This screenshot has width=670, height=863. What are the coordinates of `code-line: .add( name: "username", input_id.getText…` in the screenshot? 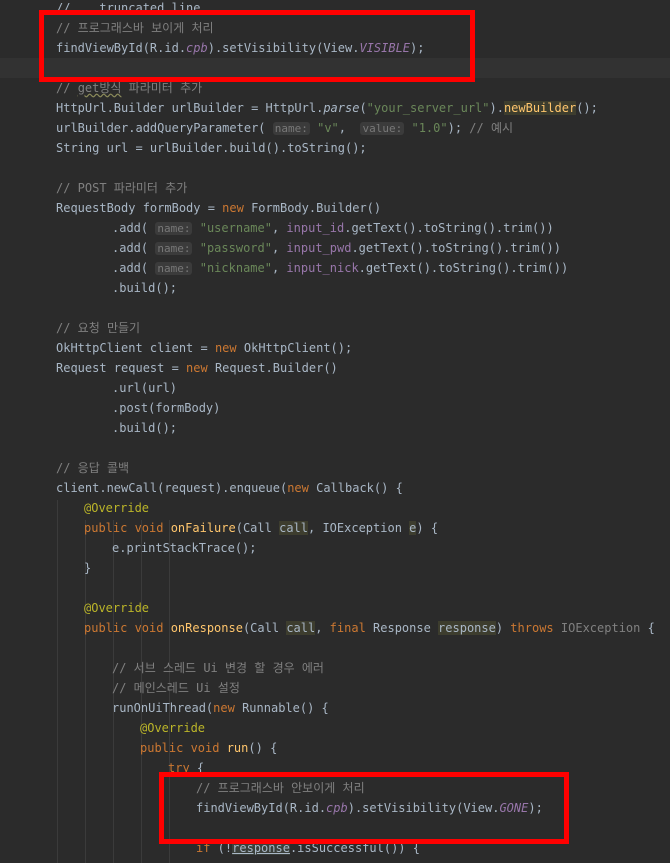 It's located at (335, 228).